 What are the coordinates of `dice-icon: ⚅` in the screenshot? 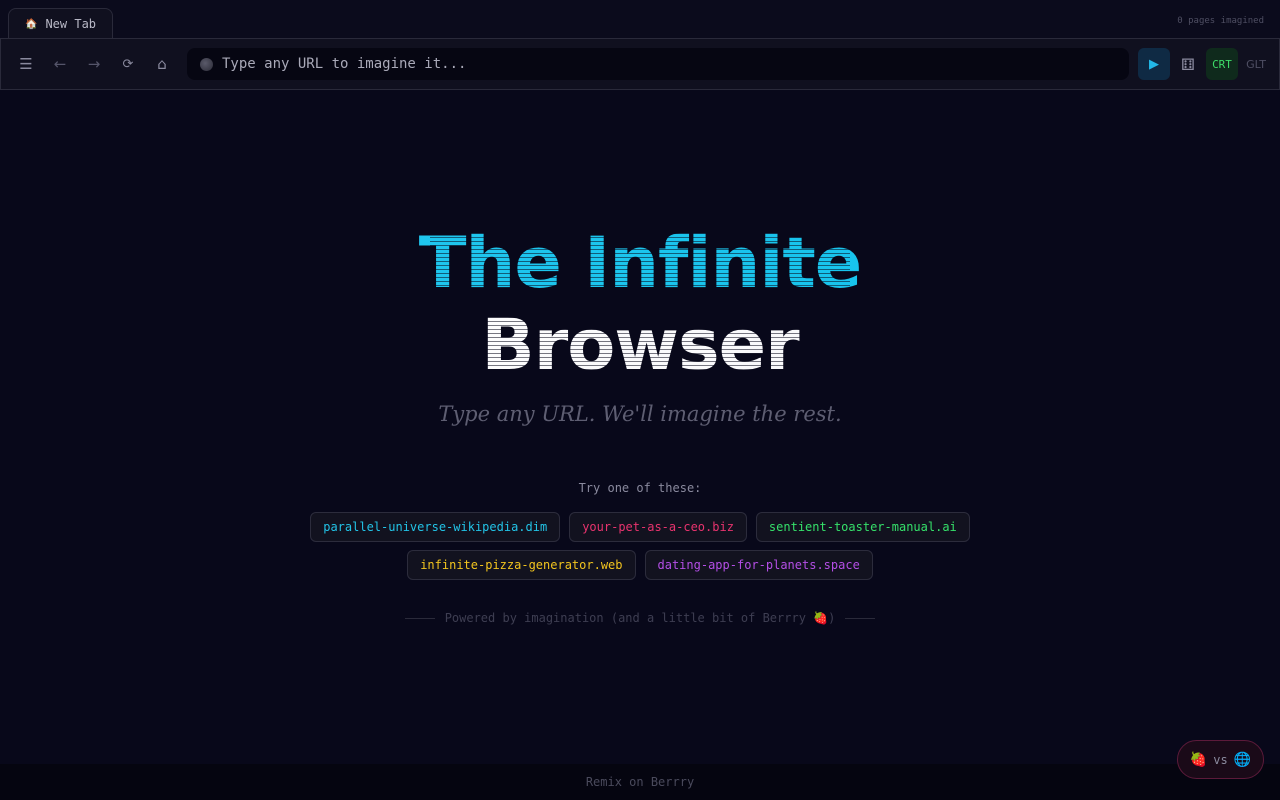 It's located at (1188, 64).